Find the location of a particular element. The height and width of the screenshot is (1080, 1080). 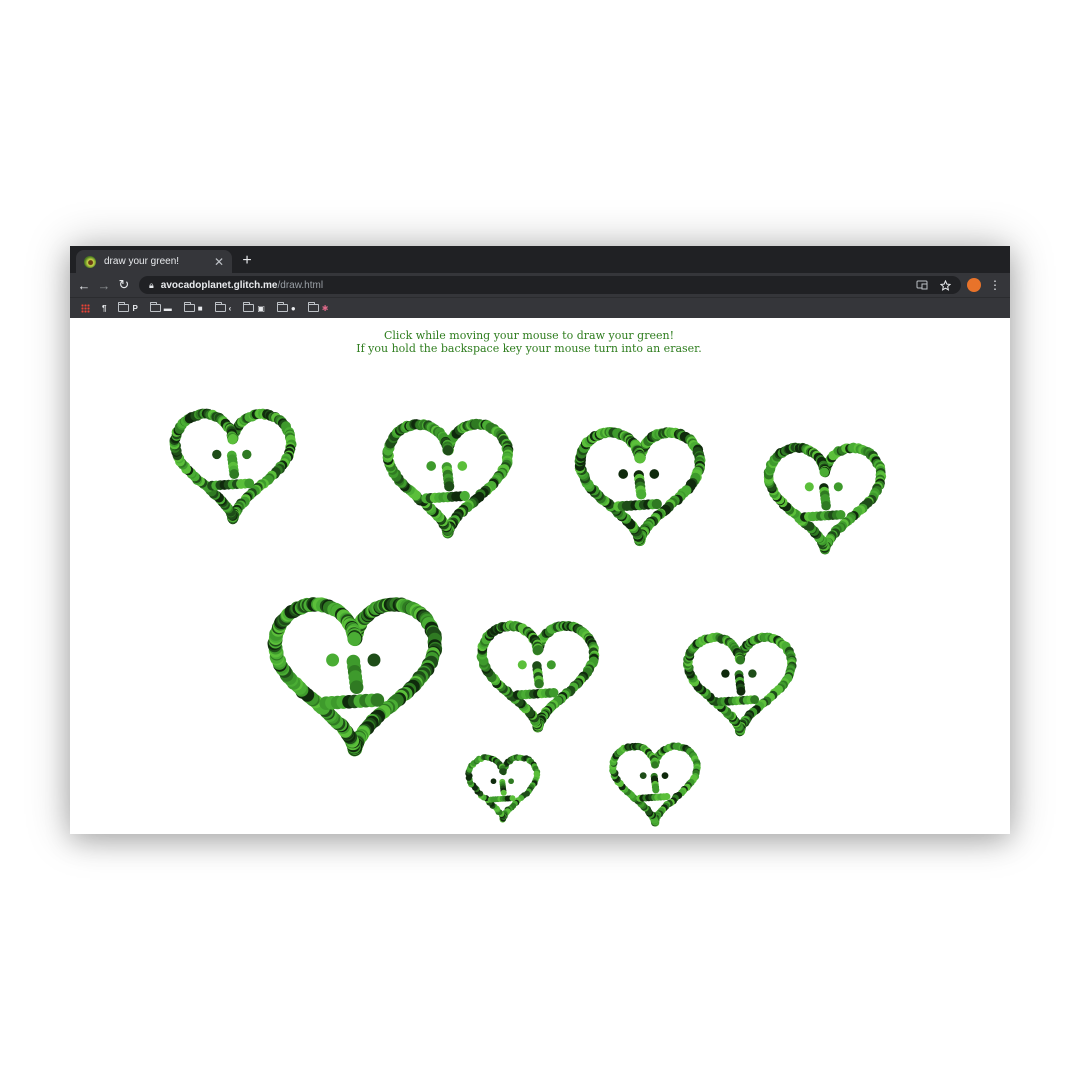

bookmark-folder-4: ‹ is located at coordinates (223, 308).